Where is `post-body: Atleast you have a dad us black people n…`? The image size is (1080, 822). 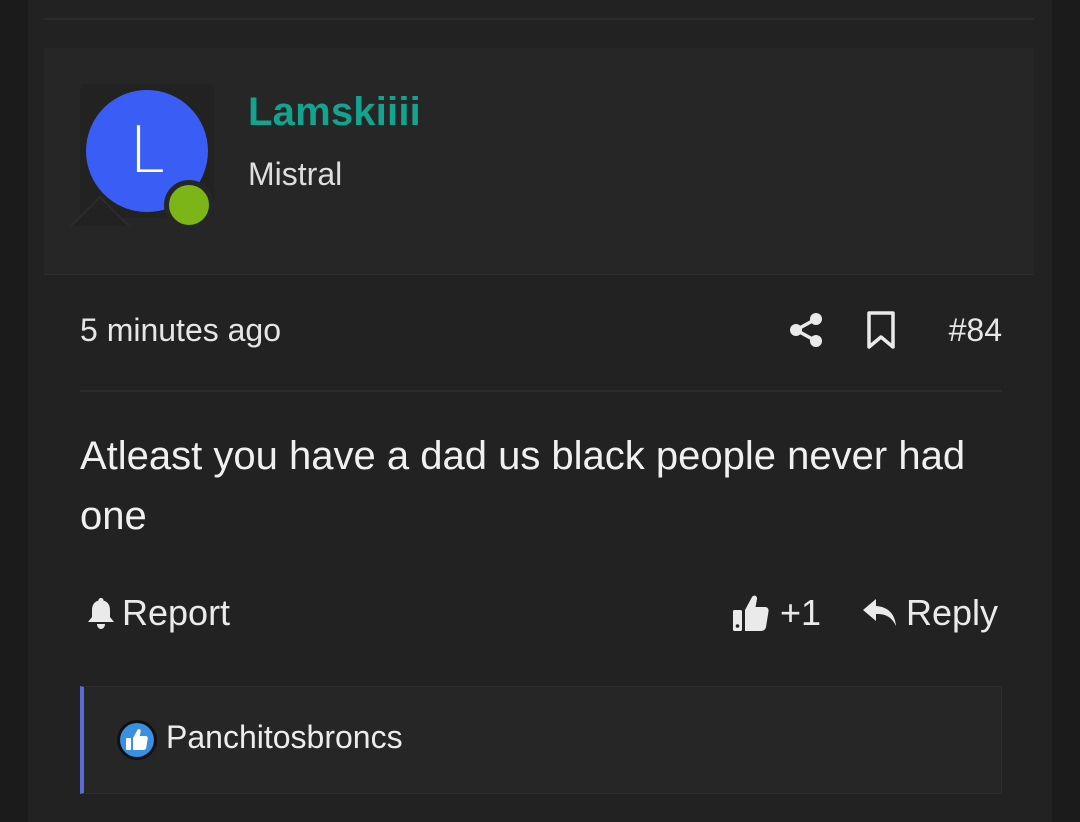 post-body: Atleast you have a dad us black people n… is located at coordinates (523, 486).